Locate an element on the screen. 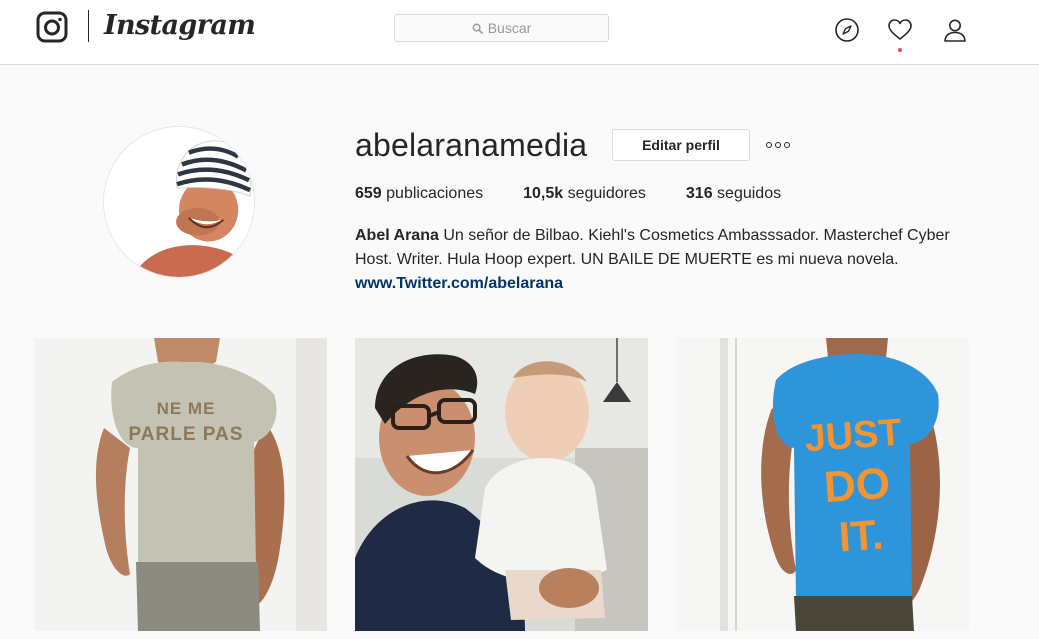  search-icon is located at coordinates (477, 28).